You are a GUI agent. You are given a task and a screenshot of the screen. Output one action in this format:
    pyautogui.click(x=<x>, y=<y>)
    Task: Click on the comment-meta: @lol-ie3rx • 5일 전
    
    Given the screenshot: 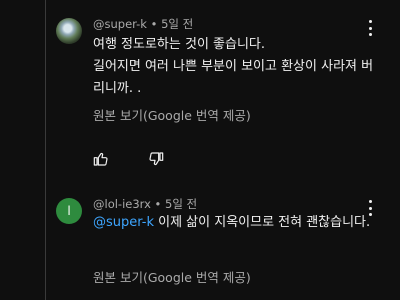 What is the action you would take?
    pyautogui.click(x=145, y=204)
    